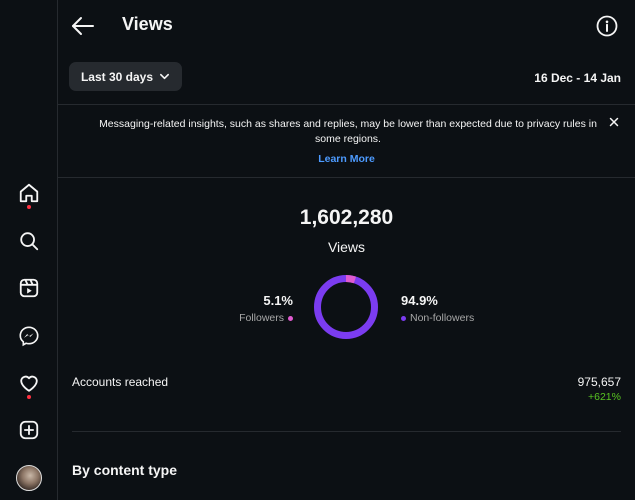 The image size is (635, 500). I want to click on accounts-reached-label: Accounts reached, so click(120, 382).